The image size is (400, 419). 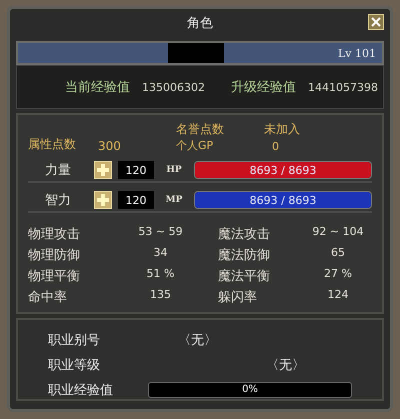 I want to click on points-label: 属性点数, so click(x=52, y=144).